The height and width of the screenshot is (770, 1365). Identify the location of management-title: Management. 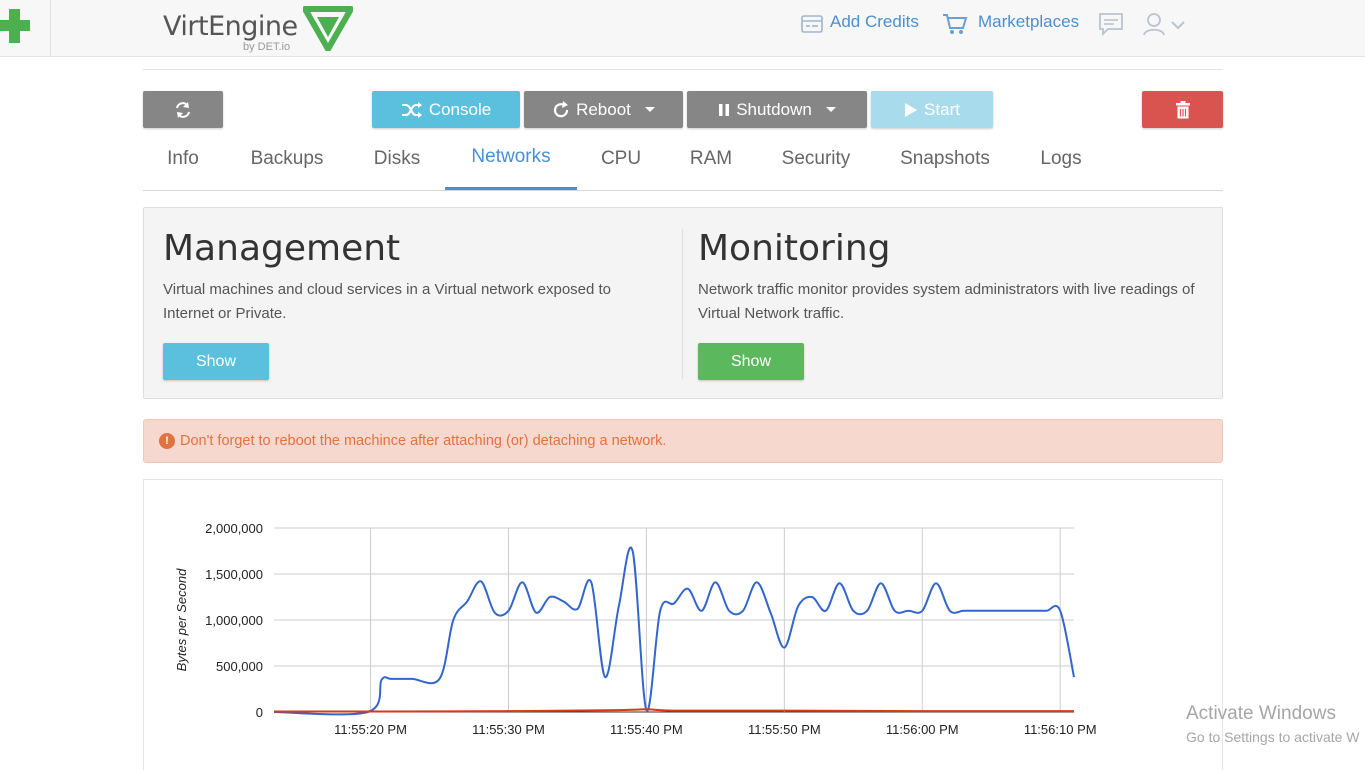
(282, 248).